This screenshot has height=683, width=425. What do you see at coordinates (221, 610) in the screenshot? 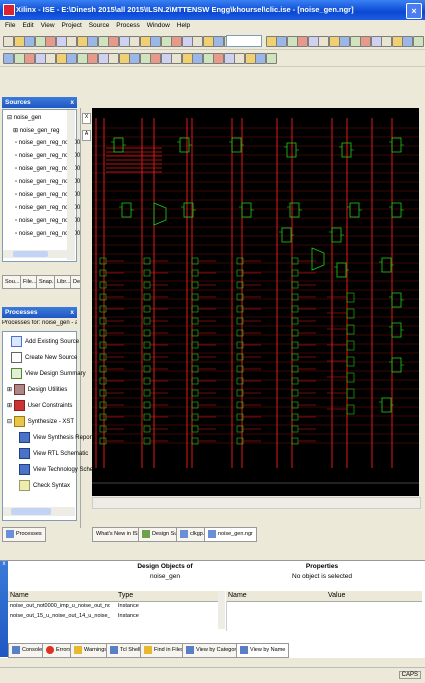
I see `objects-scrollbar` at bounding box center [221, 610].